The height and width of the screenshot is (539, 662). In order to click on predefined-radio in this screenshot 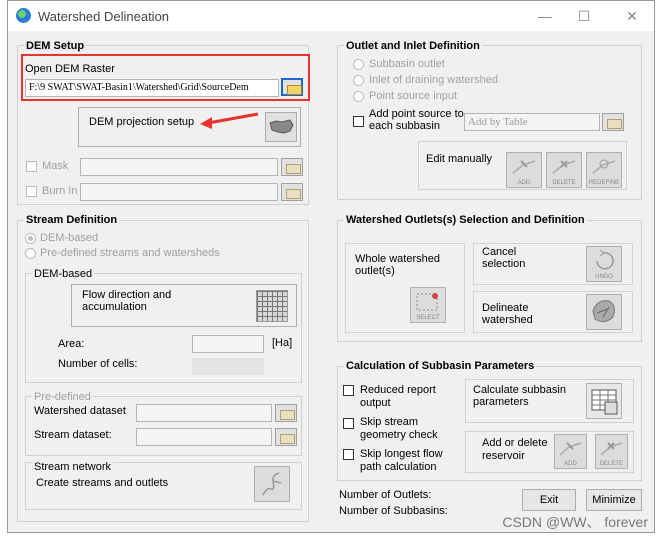, I will do `click(30, 253)`.